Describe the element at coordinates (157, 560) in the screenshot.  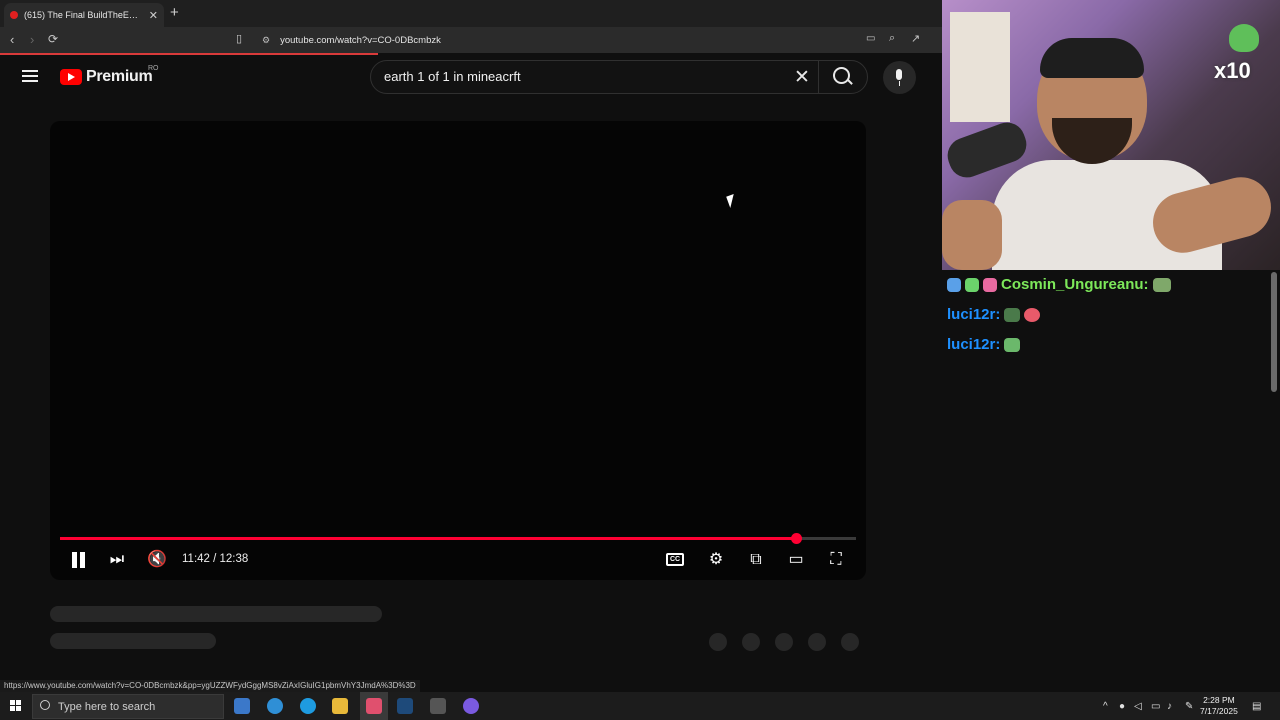
I see `muted-volume-icon: 🔇` at that location.